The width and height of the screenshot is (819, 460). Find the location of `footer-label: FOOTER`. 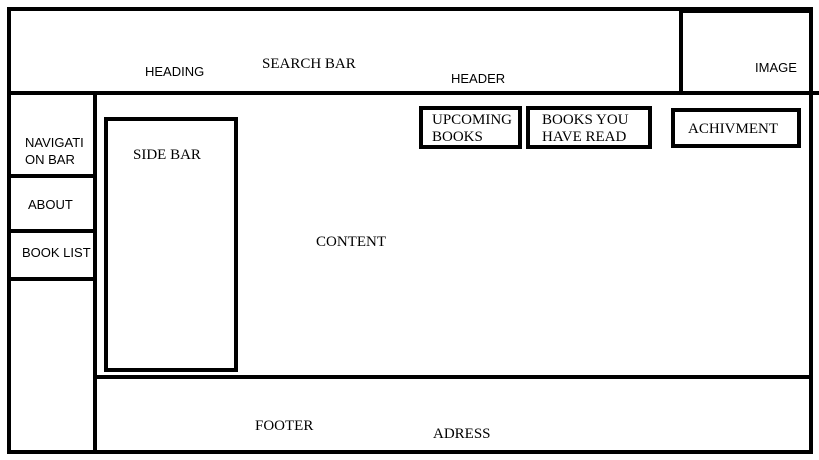

footer-label: FOOTER is located at coordinates (284, 426).